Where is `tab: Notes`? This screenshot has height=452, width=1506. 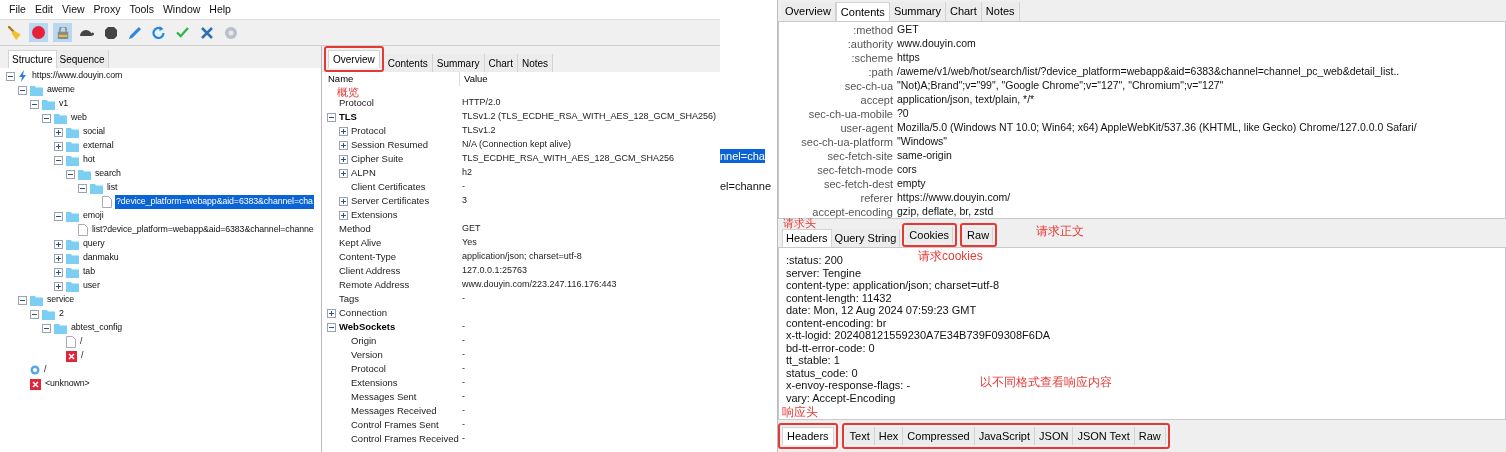 tab: Notes is located at coordinates (535, 63).